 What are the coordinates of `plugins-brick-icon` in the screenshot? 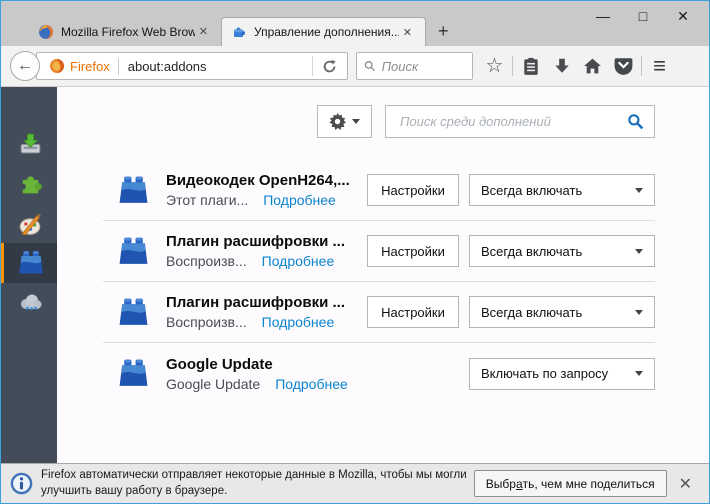 It's located at (30, 262).